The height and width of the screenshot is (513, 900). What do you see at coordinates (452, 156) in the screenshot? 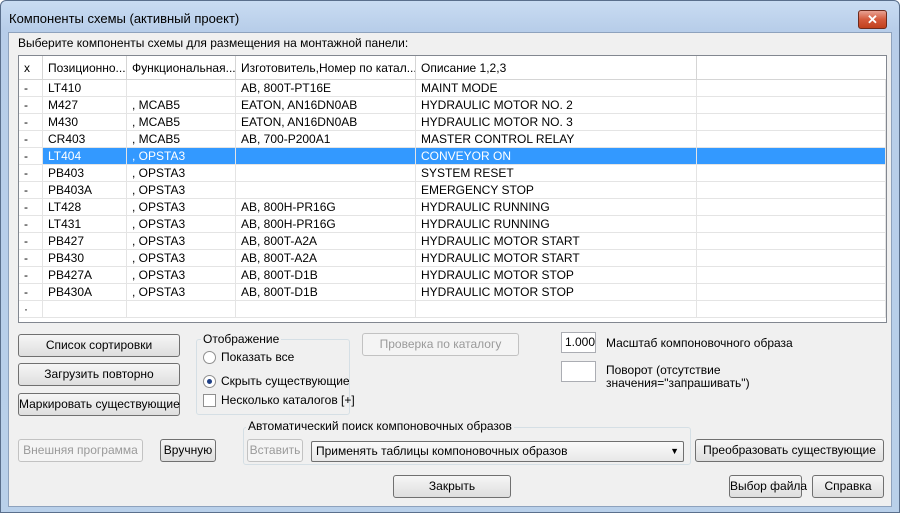
I see `table-row: - LT404, OPSTA3 CONVEYOR ON` at bounding box center [452, 156].